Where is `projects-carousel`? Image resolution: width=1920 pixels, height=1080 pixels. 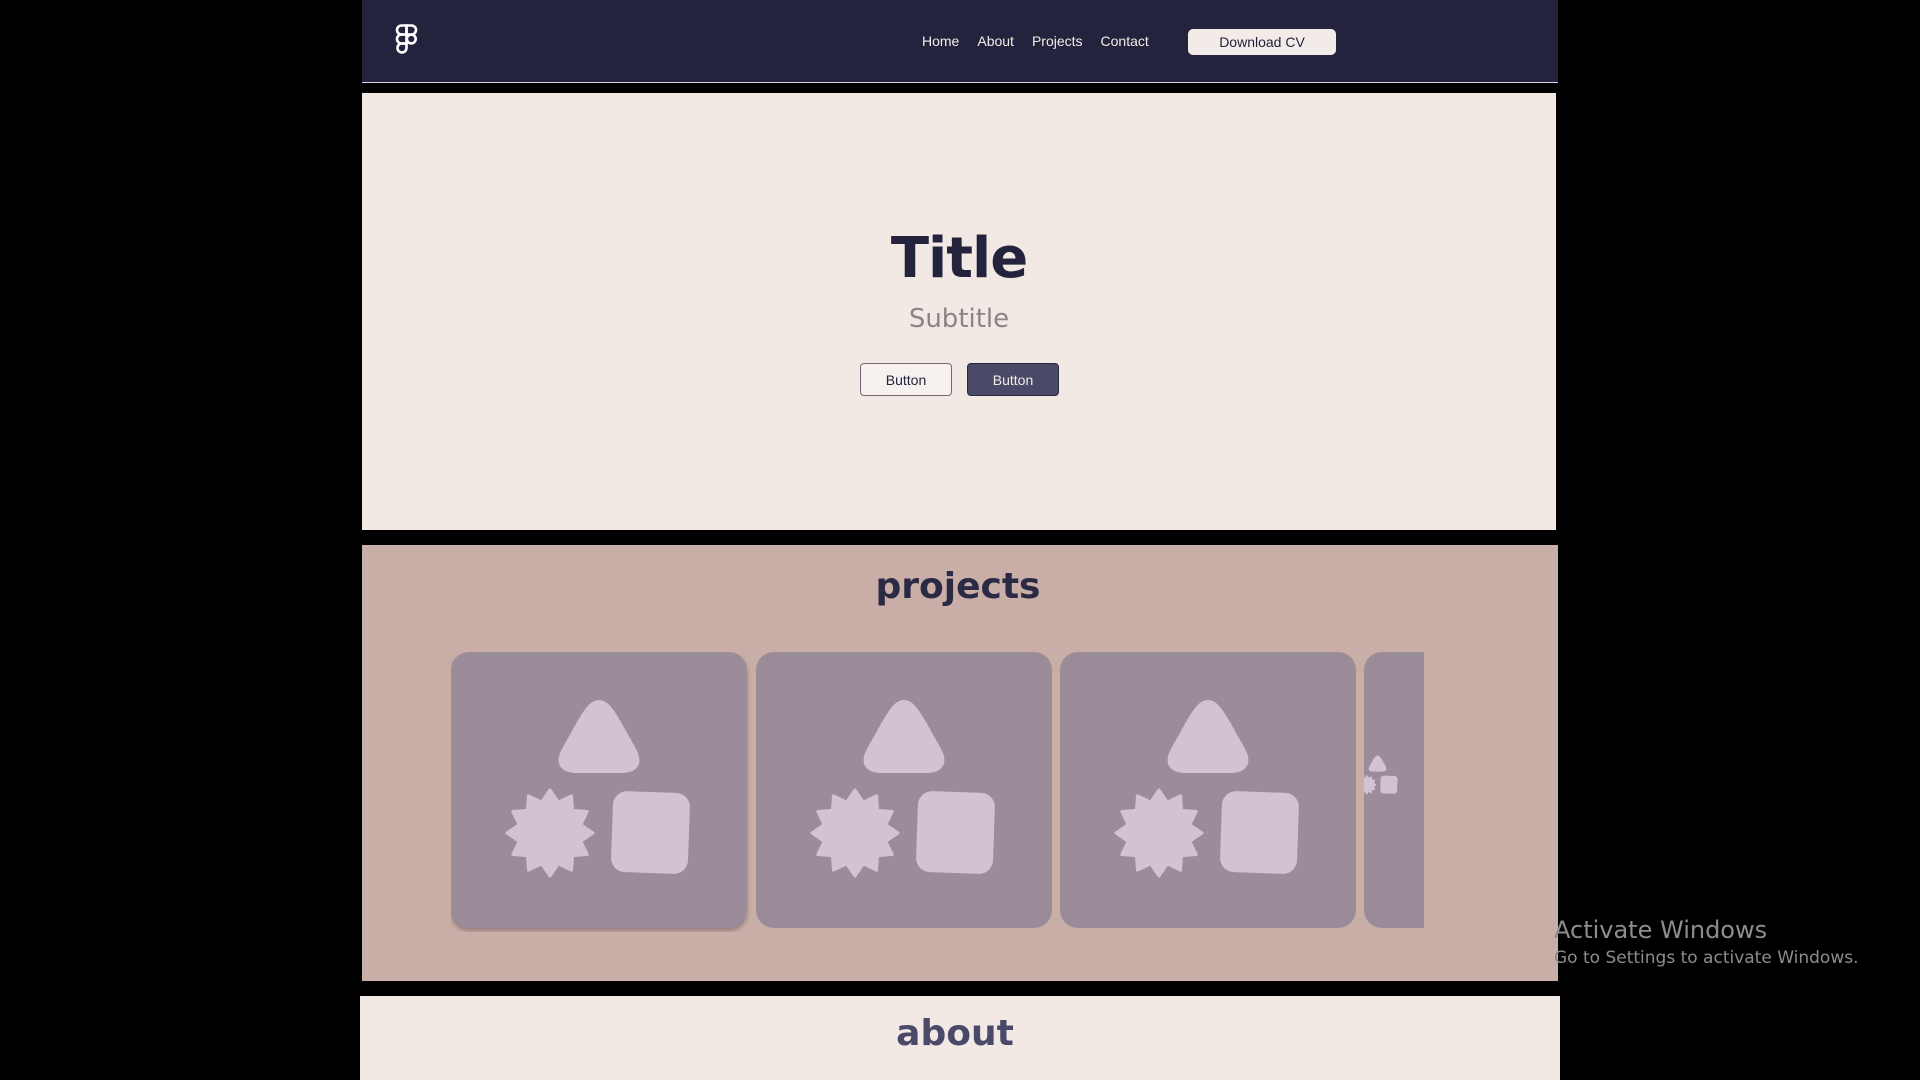
projects-carousel is located at coordinates (937, 792).